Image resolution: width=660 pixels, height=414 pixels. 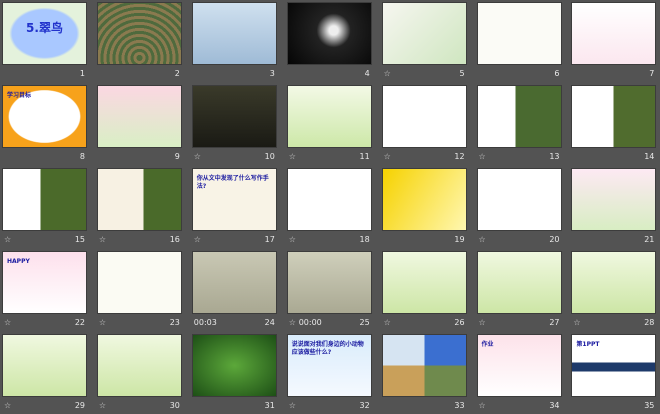 I want to click on slide-item: ☆ 29, so click(x=45, y=374).